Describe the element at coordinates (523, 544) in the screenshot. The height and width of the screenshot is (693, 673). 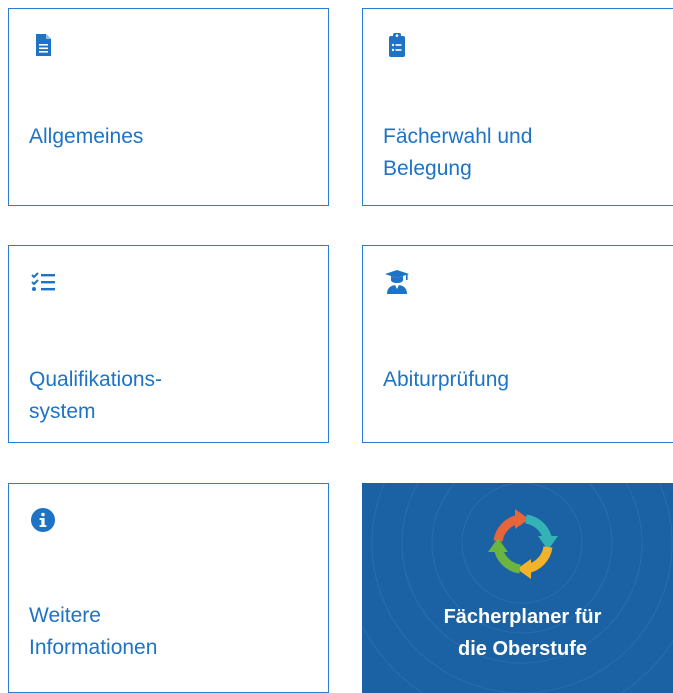
I see `compass-arrows-logo-icon` at that location.